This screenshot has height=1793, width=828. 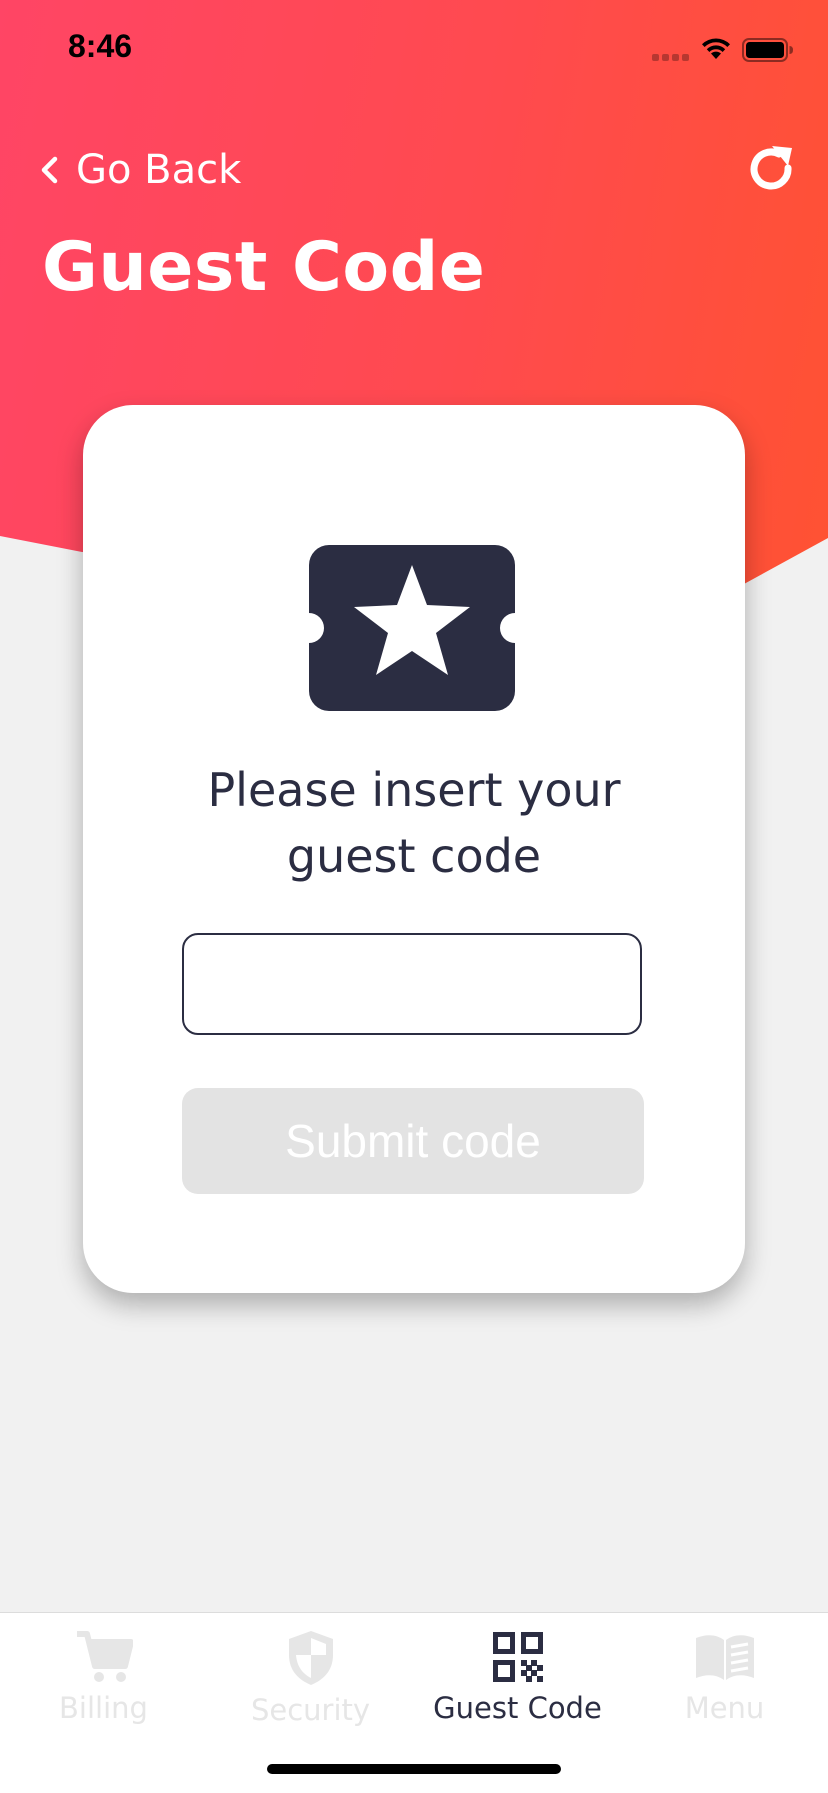 I want to click on submit-code-button: Submit code, so click(x=413, y=1141).